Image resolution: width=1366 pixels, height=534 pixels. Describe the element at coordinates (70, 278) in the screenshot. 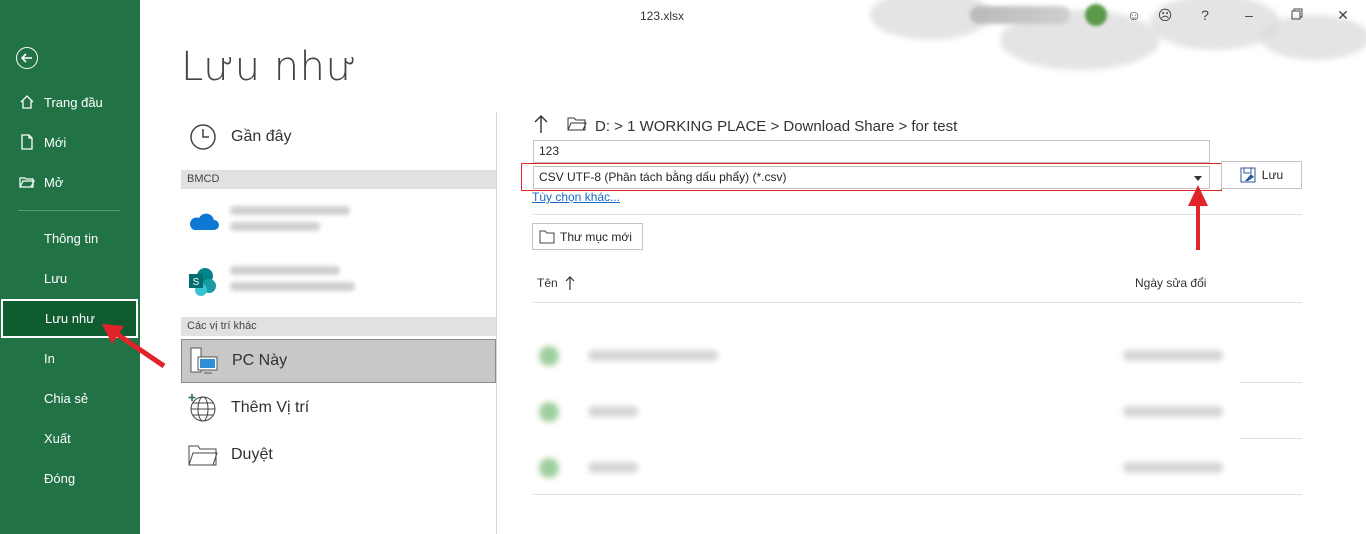

I see `nav-item-save: Lưu` at that location.